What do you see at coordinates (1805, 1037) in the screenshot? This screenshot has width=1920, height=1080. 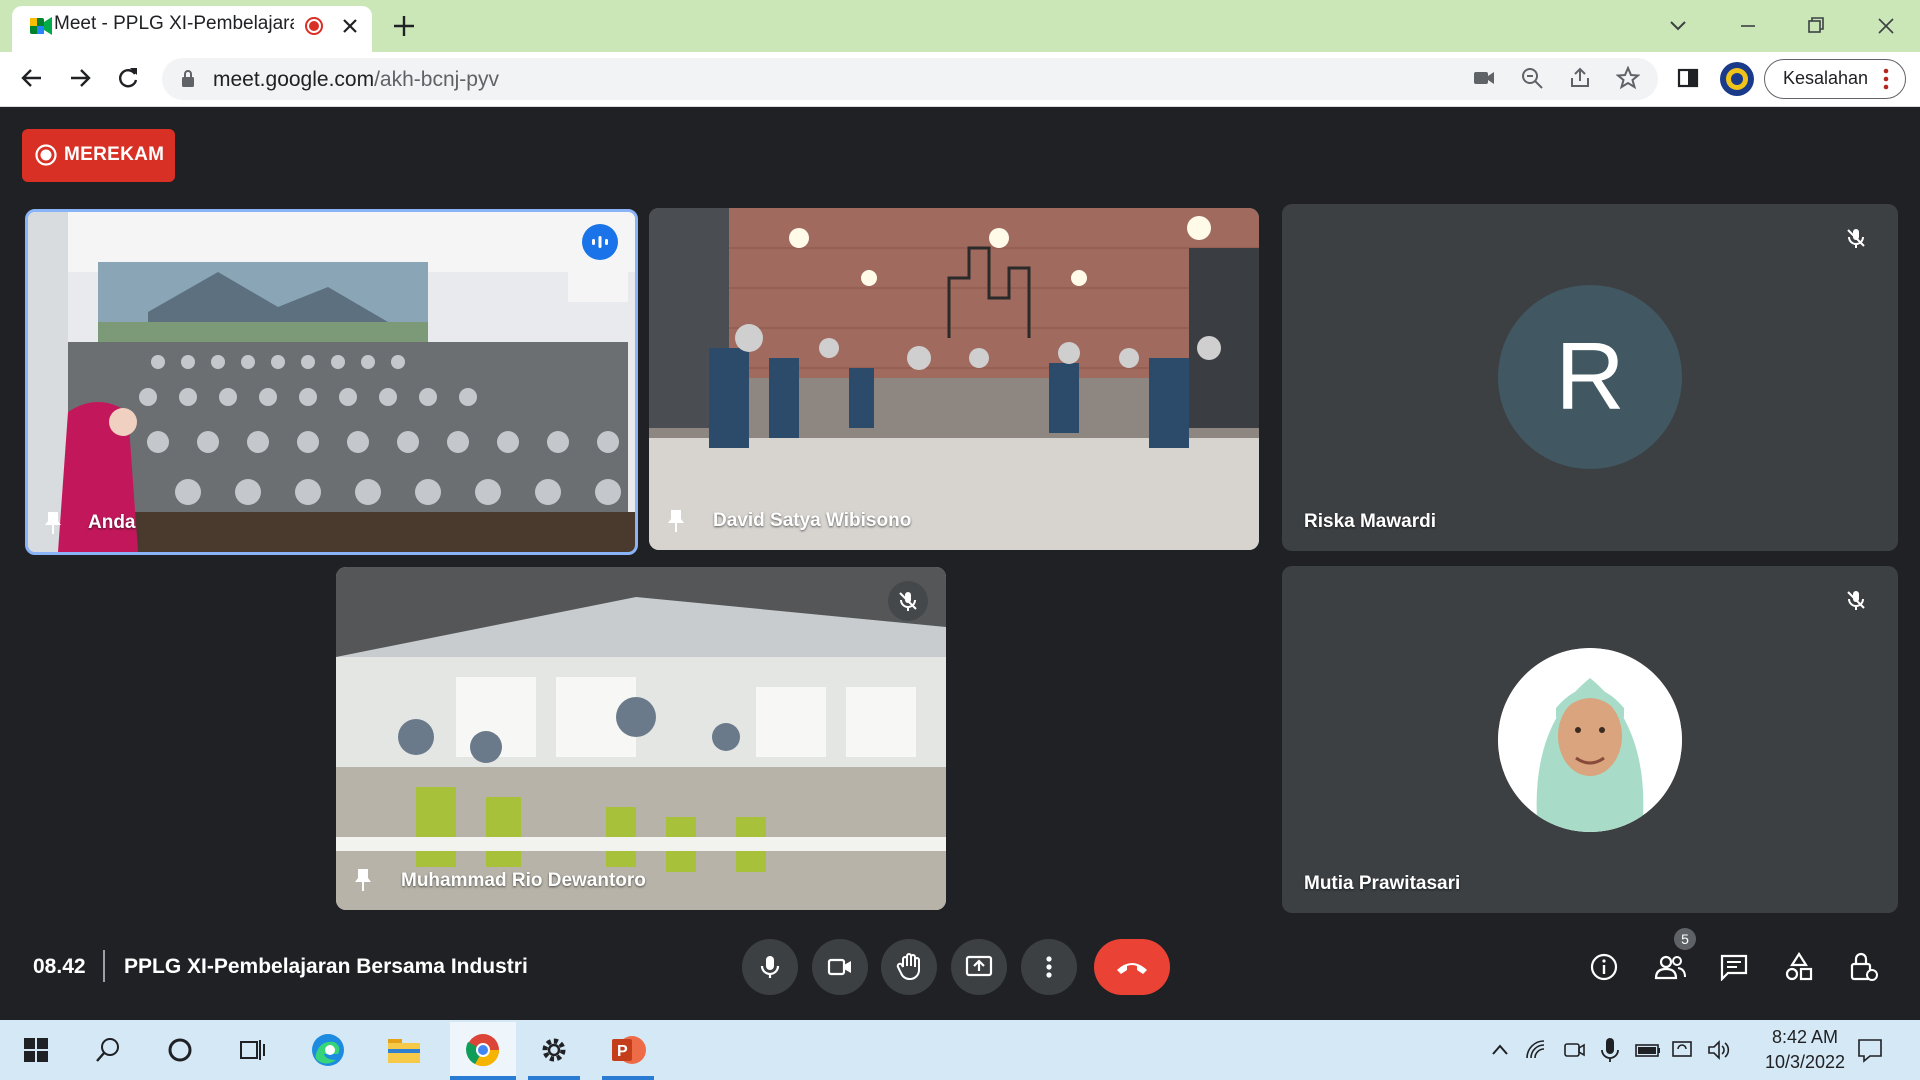 I see `clock-time: 8:42 AM` at bounding box center [1805, 1037].